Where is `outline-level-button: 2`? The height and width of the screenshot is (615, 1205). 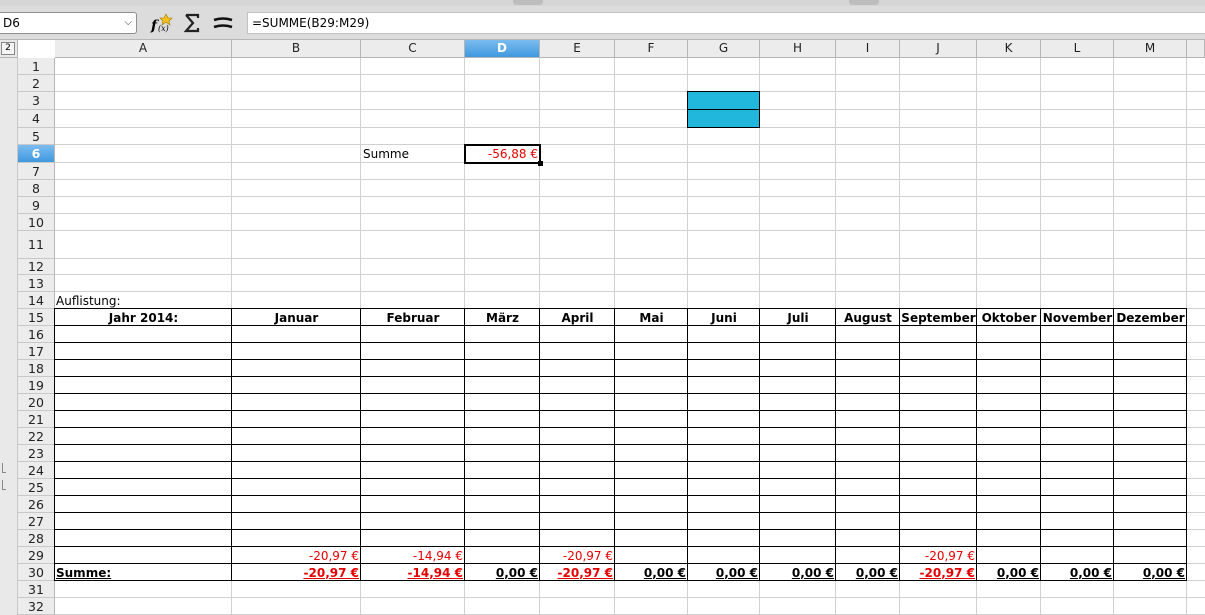
outline-level-button: 2 is located at coordinates (8, 48).